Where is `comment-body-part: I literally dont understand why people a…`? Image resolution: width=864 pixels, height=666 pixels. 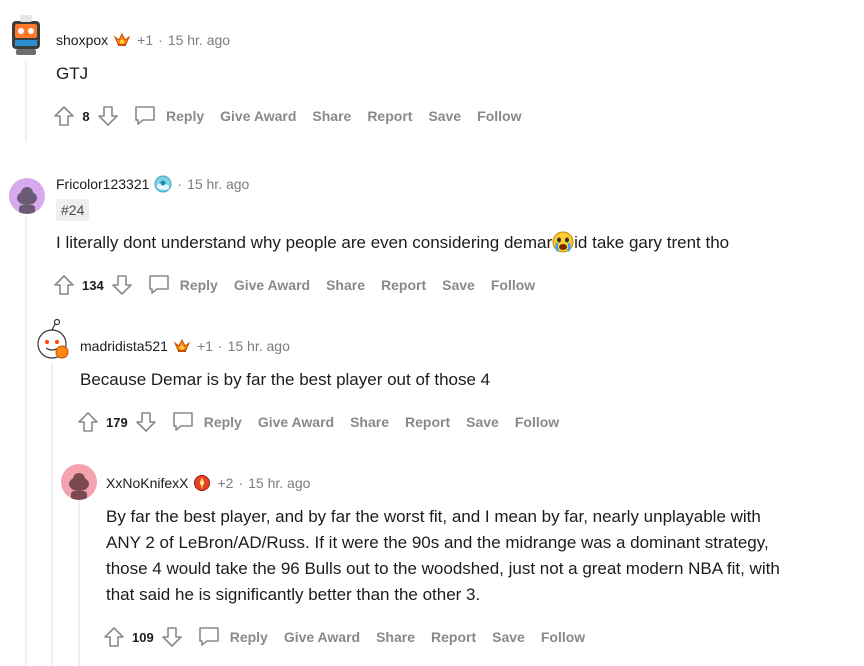
comment-body-part: I literally dont understand why people a… is located at coordinates (304, 242).